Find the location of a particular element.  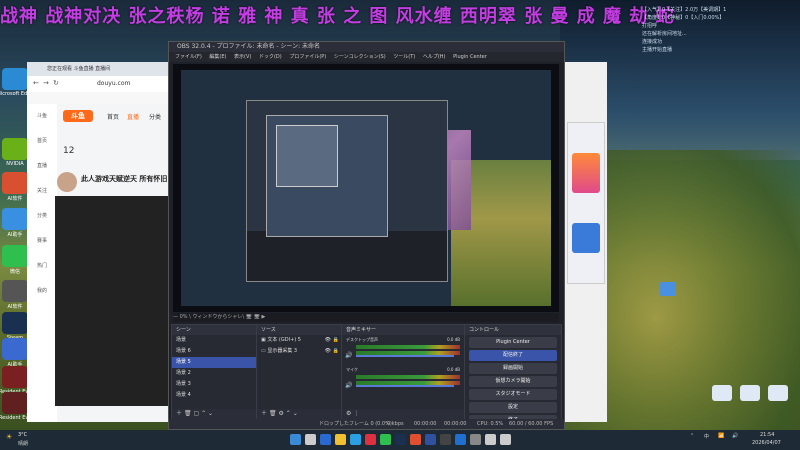

task-view-icon is located at coordinates (325, 439).